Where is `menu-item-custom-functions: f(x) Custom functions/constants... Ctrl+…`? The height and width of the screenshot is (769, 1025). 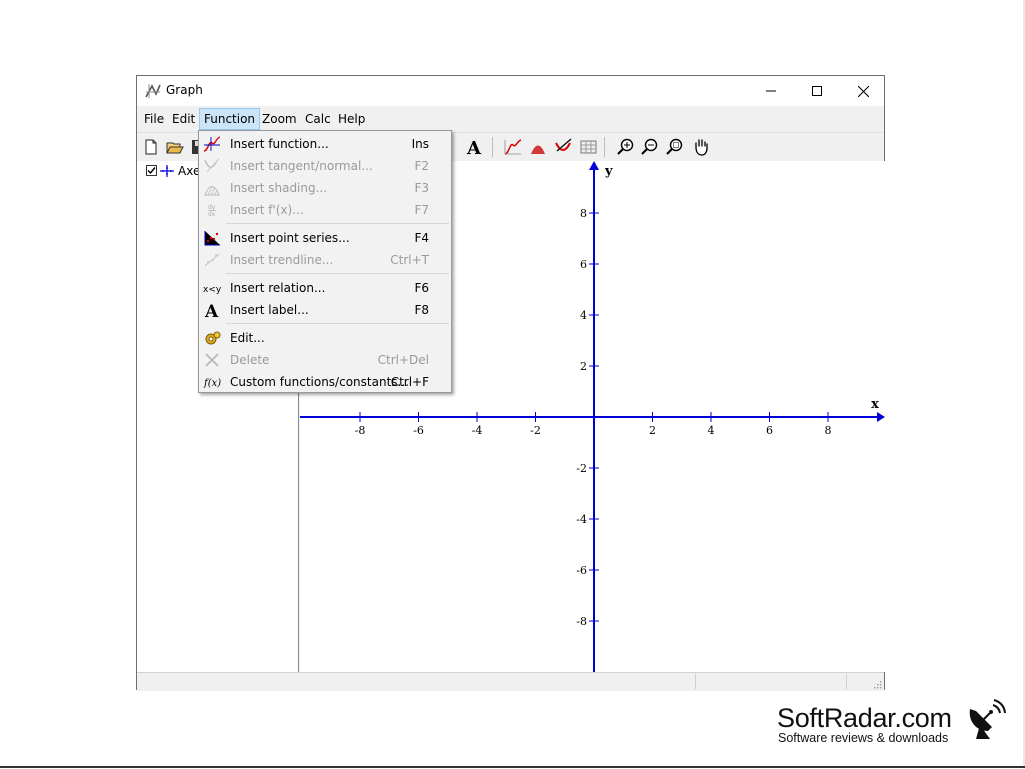
menu-item-custom-functions: f(x) Custom functions/constants... Ctrl+… is located at coordinates (325, 382).